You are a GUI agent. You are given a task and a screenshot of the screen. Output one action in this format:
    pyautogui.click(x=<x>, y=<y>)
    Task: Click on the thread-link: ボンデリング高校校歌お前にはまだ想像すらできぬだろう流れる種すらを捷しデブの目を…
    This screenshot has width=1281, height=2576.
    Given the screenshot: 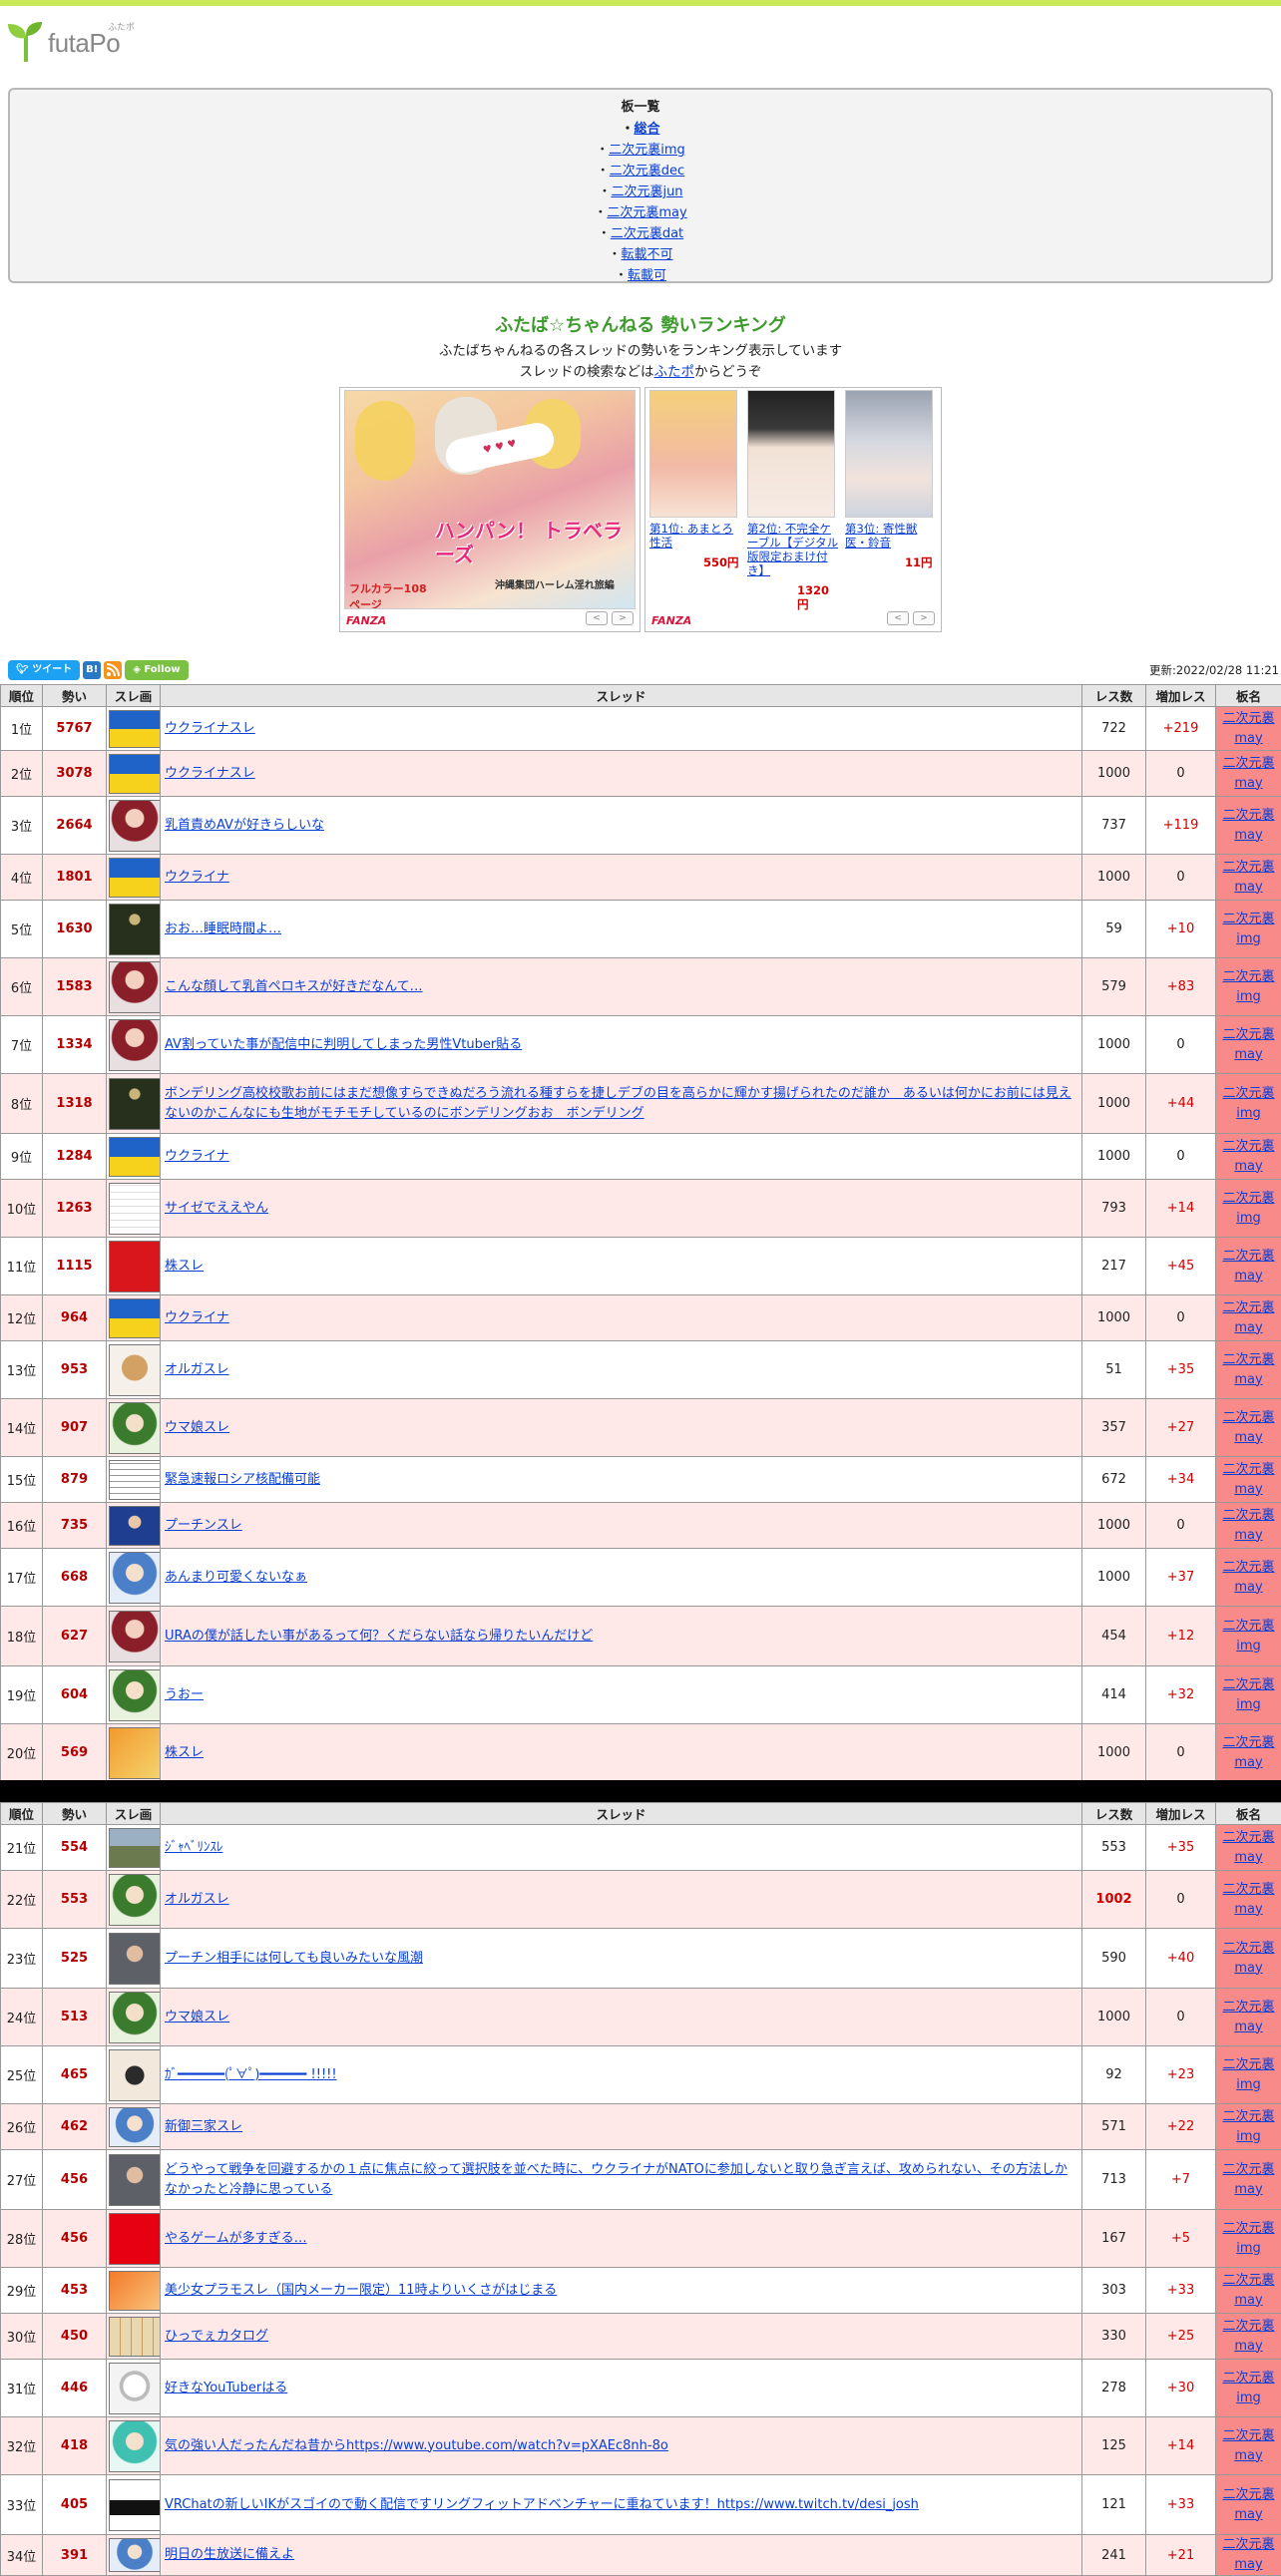 What is the action you would take?
    pyautogui.click(x=618, y=1104)
    